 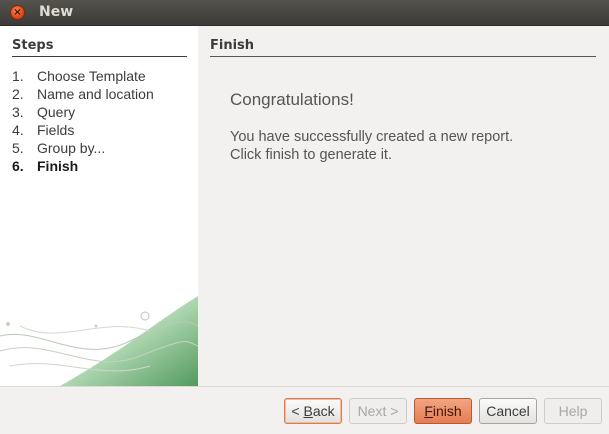 I want to click on step-number: 3., so click(x=18, y=112).